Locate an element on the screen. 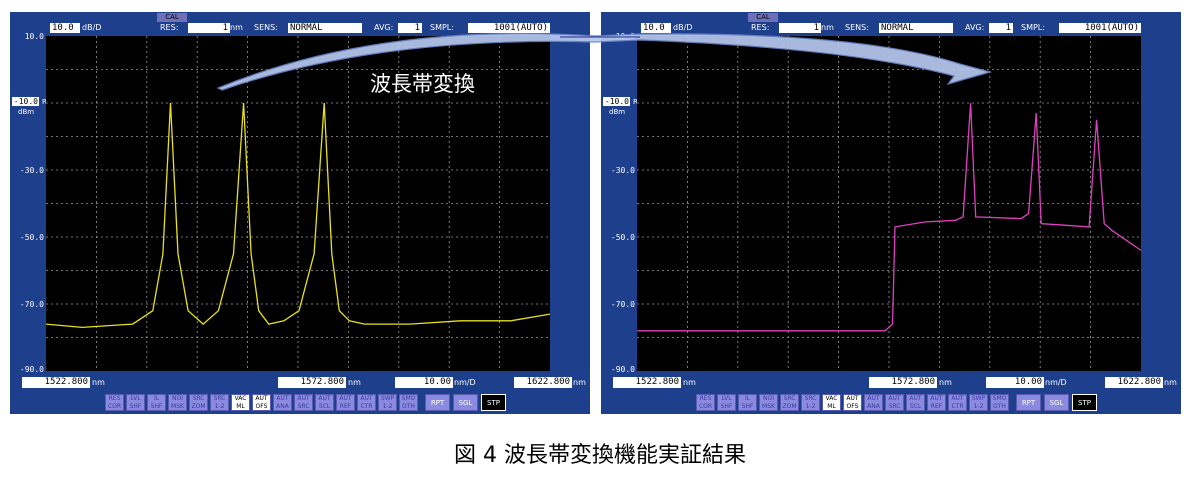 The width and height of the screenshot is (1200, 485). wavelength-conversion-label: 波長帯変換 is located at coordinates (422, 84).